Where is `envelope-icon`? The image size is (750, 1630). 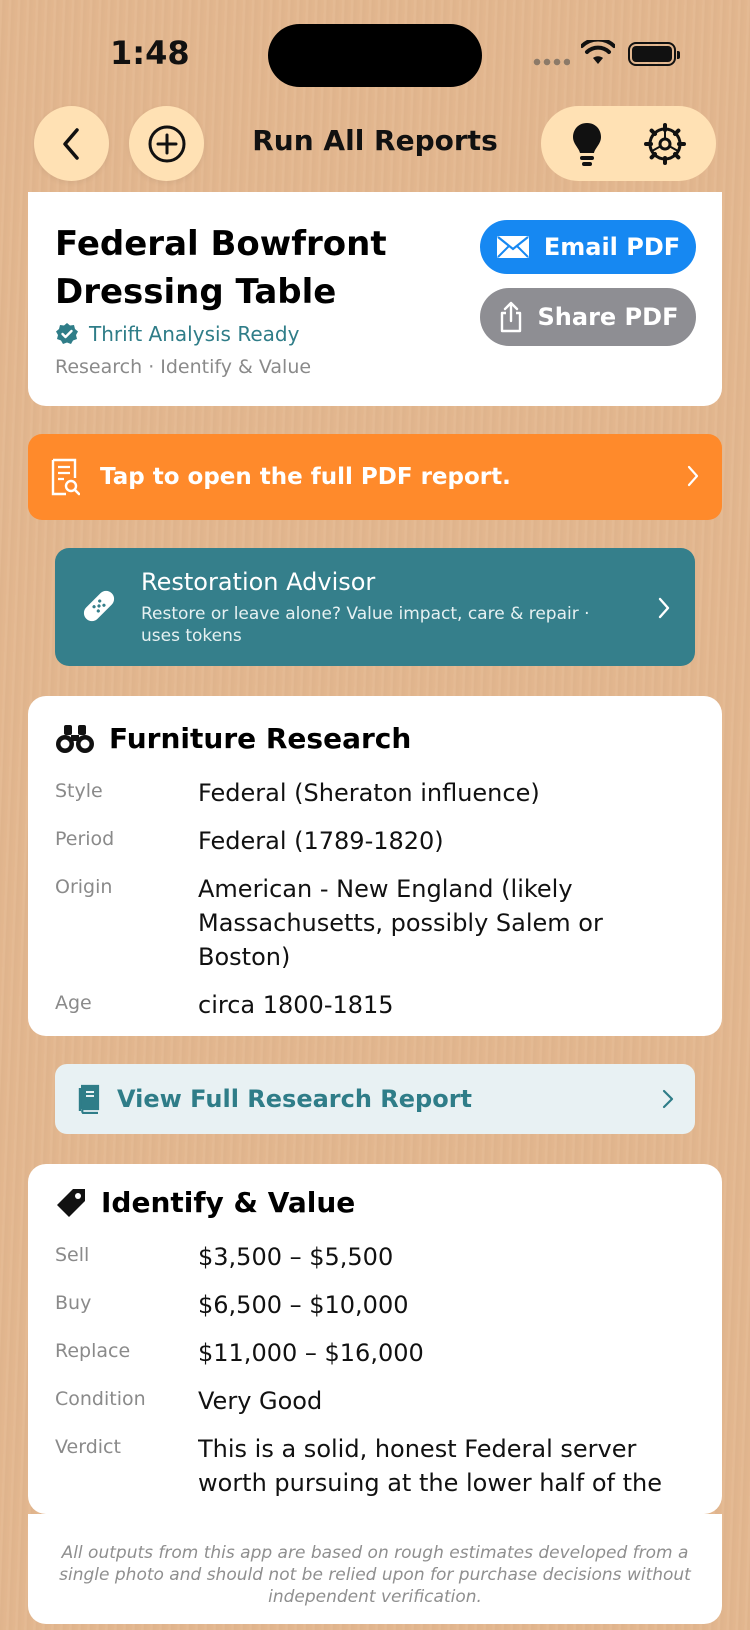 envelope-icon is located at coordinates (512, 247).